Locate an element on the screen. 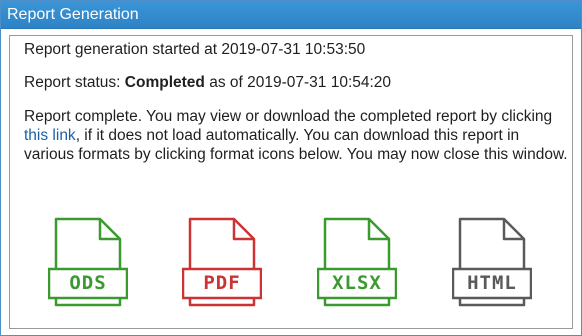  status-as-of: as of is located at coordinates (226, 82).